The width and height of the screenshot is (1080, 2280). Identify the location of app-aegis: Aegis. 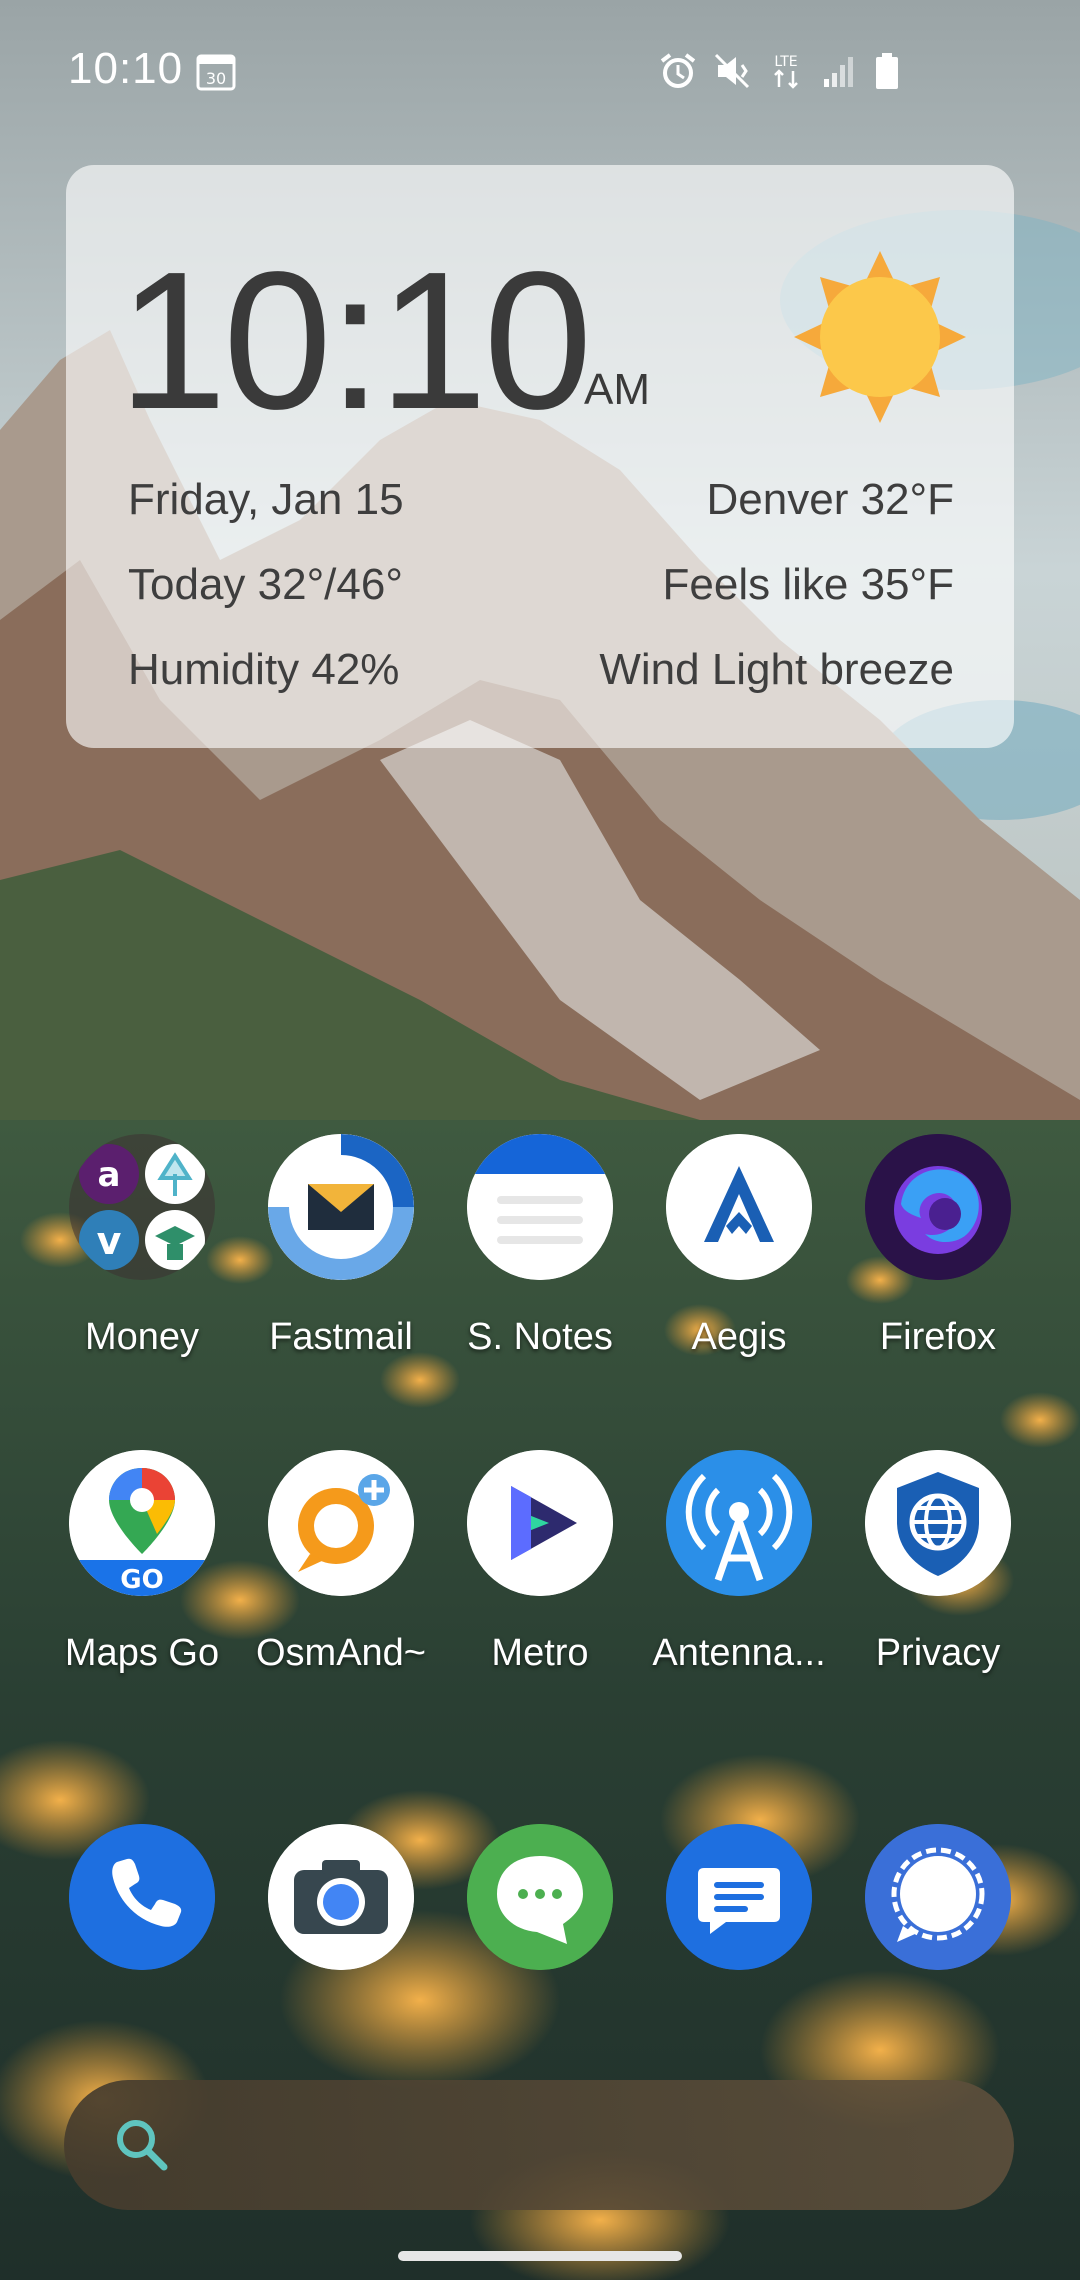
(739, 1246).